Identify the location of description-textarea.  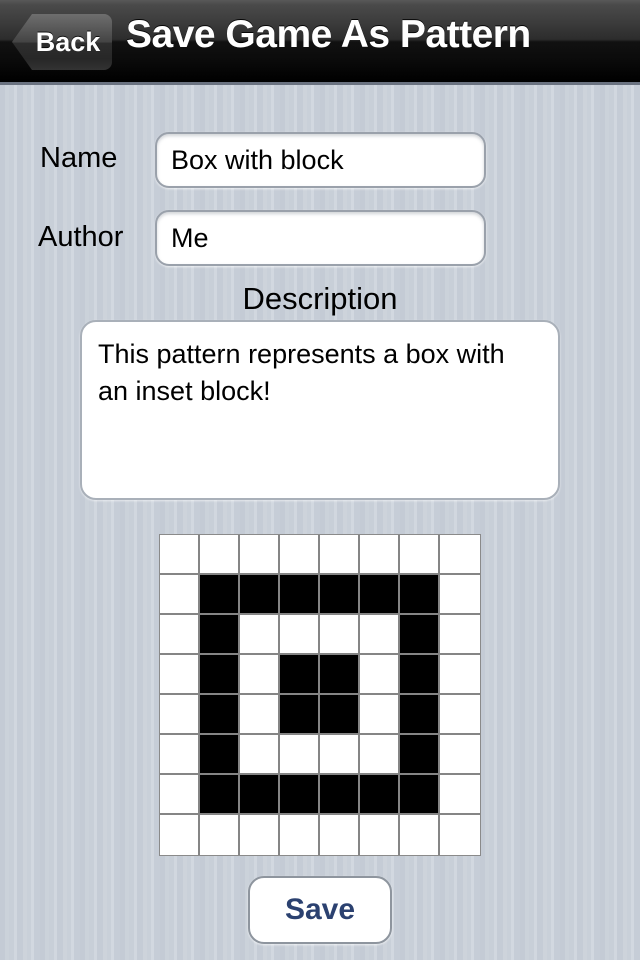
(320, 410).